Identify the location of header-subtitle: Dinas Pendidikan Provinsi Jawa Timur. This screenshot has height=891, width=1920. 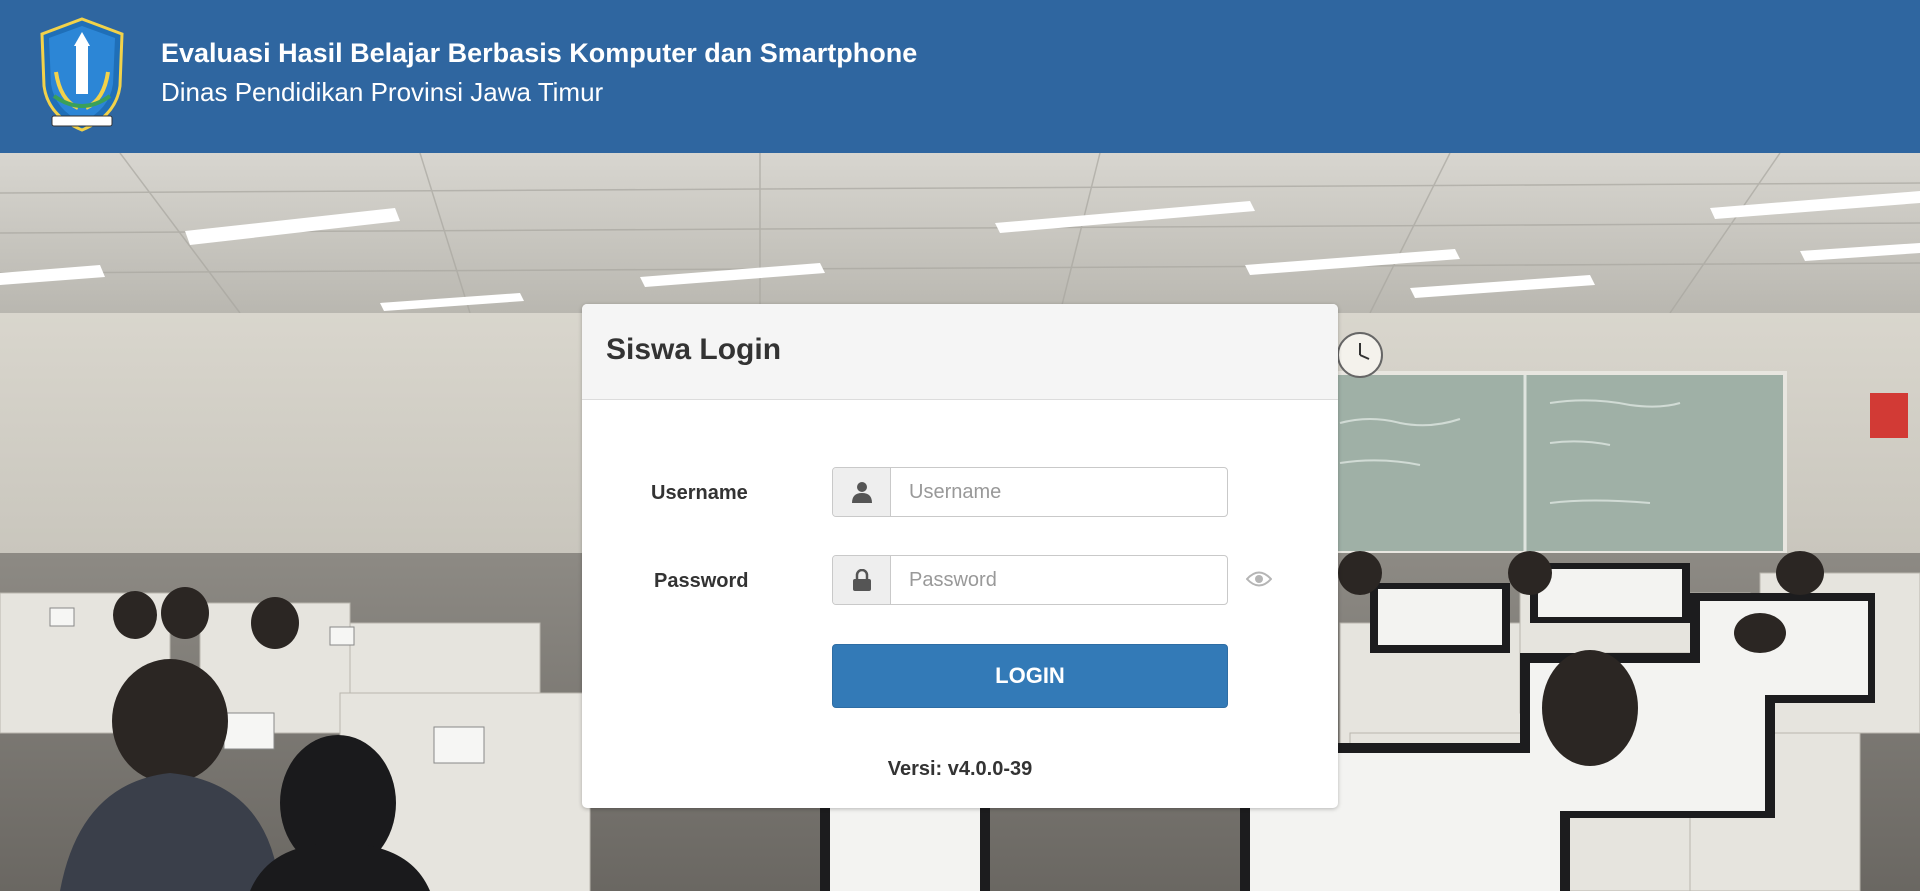
(382, 92).